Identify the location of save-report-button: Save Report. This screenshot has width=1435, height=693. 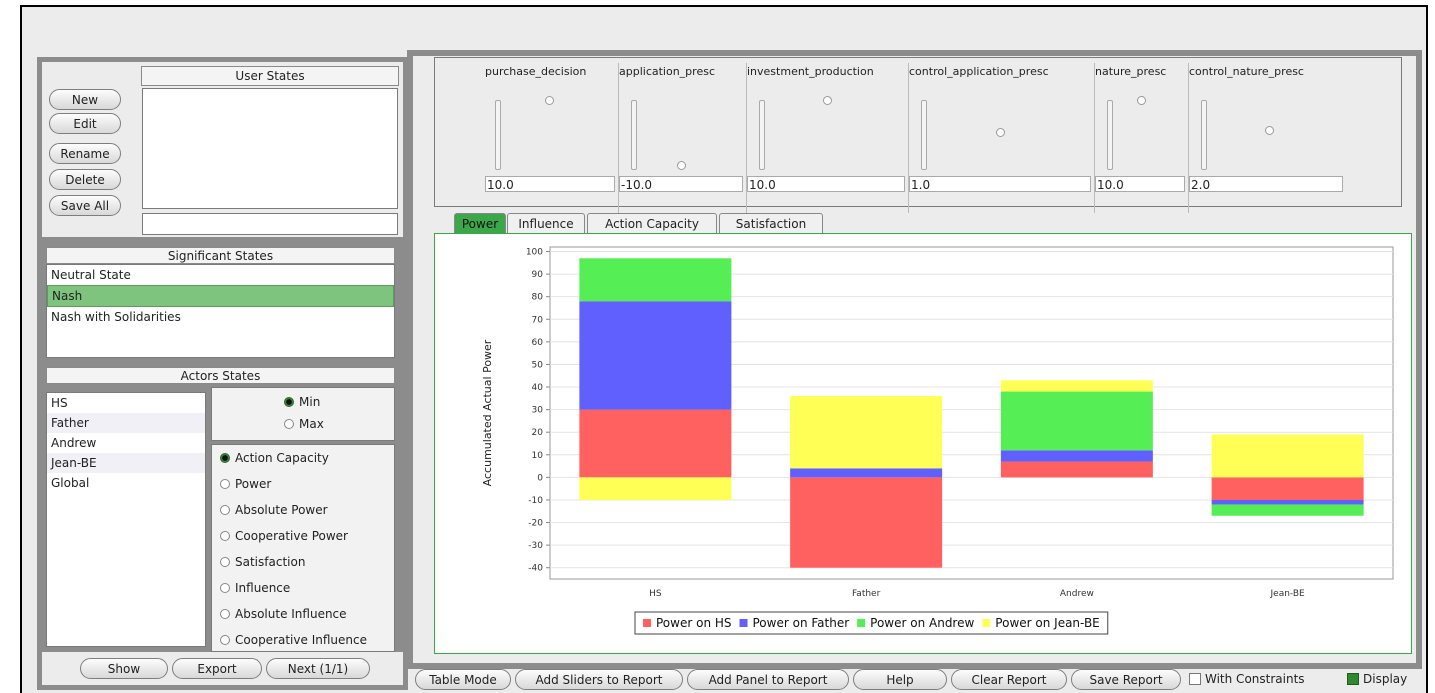
(1126, 679).